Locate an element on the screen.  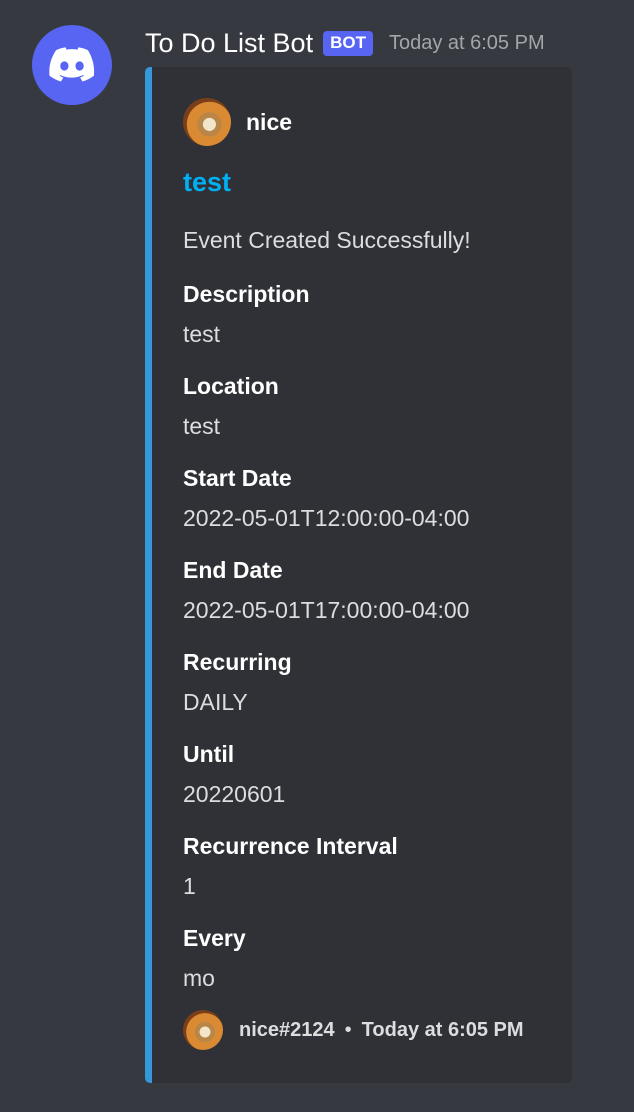
field-value: 20220601 is located at coordinates (234, 794).